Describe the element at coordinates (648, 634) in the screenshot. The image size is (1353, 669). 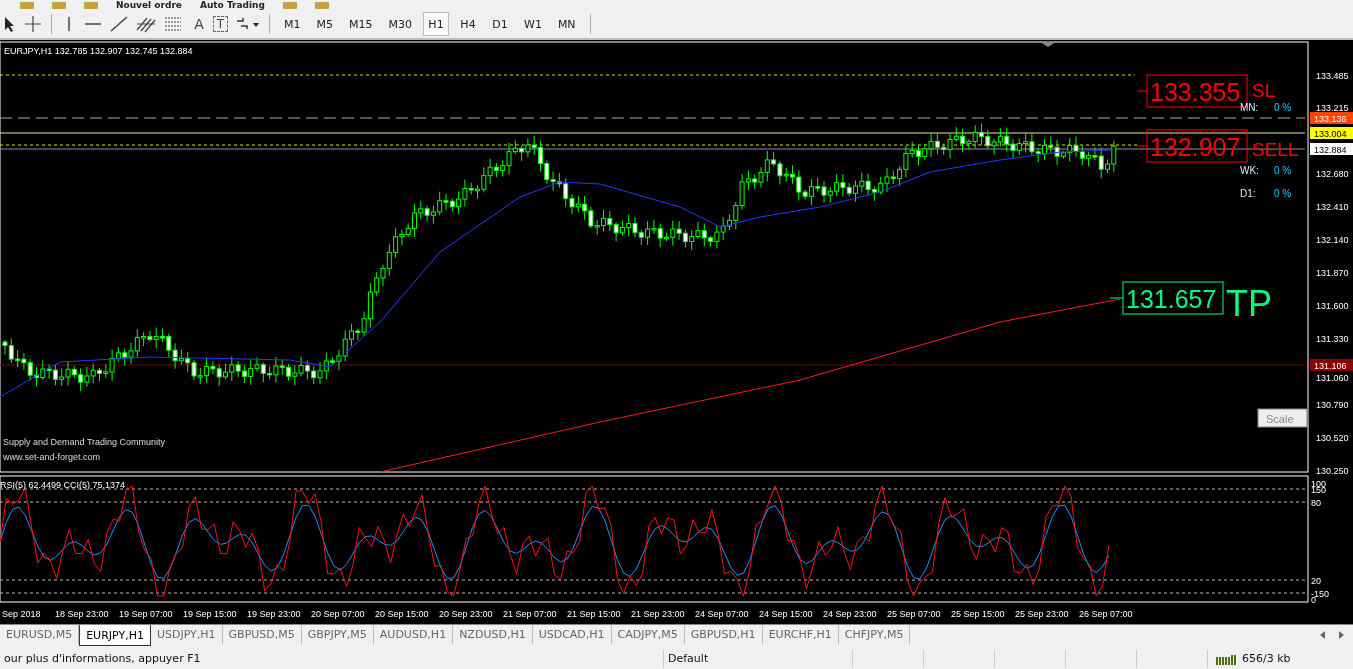
I see `chart-tab: CADJPY,M5` at that location.